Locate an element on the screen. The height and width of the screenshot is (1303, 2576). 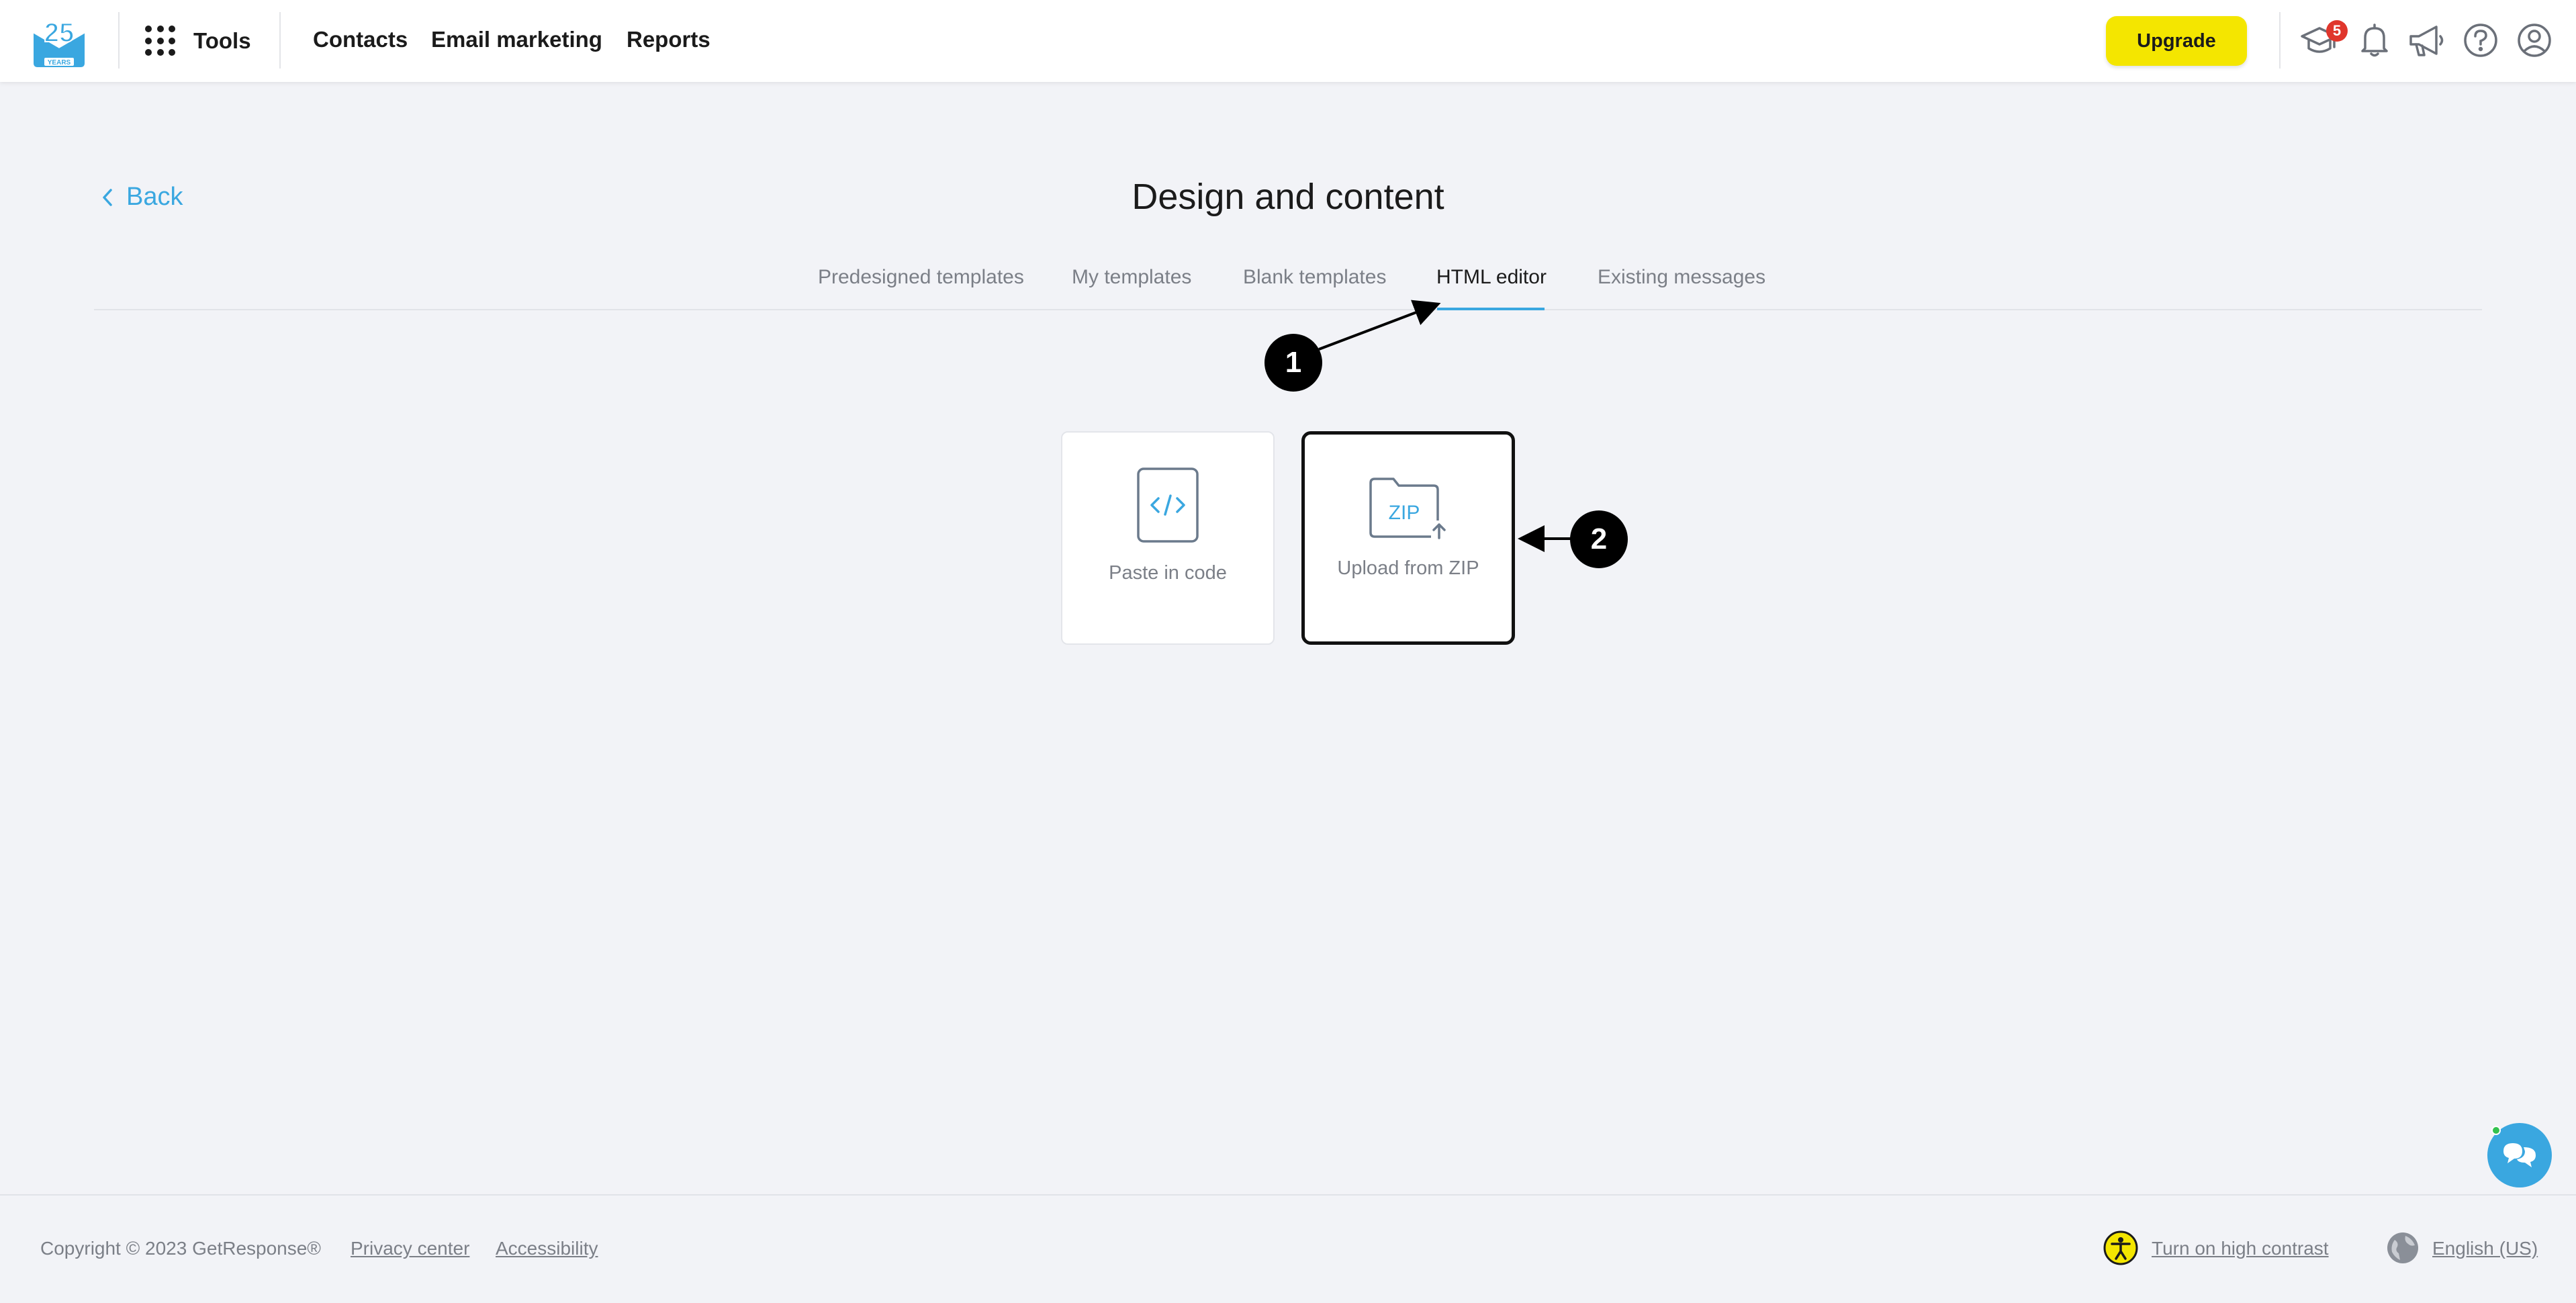
high-contrast-link: Turn on high contrast is located at coordinates (2240, 1248).